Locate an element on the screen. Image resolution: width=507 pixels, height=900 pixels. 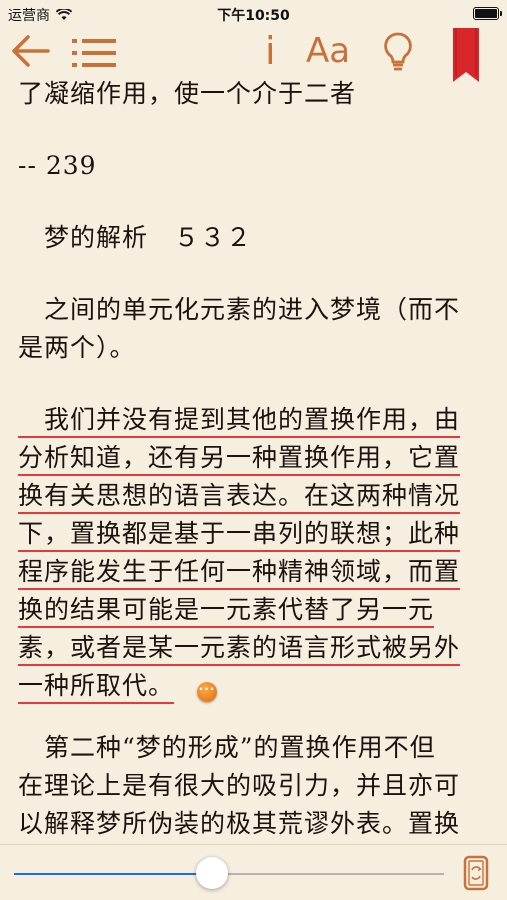
highlighted-text-line: 程序能发生于任何一种精神领域，而置 is located at coordinates (239, 573).